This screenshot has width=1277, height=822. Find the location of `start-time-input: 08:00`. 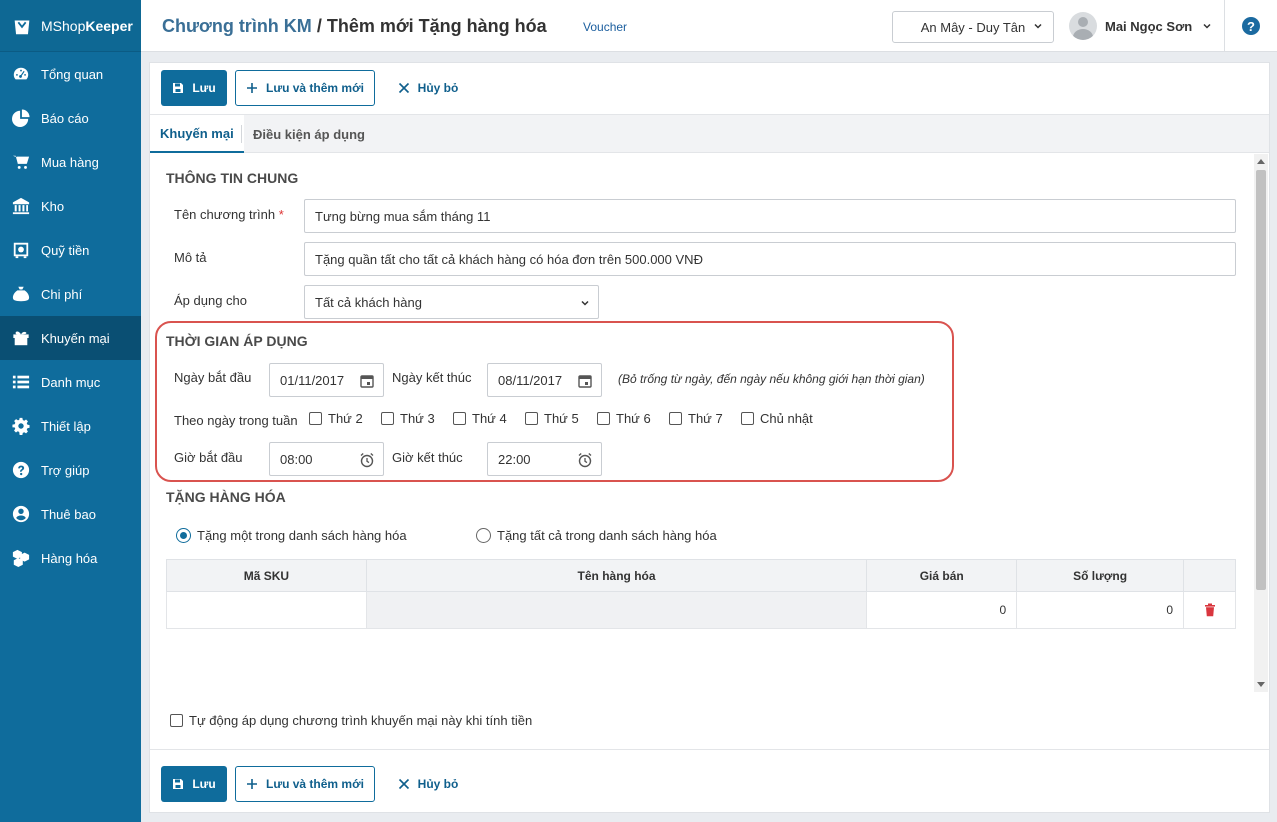

start-time-input: 08:00 is located at coordinates (326, 459).